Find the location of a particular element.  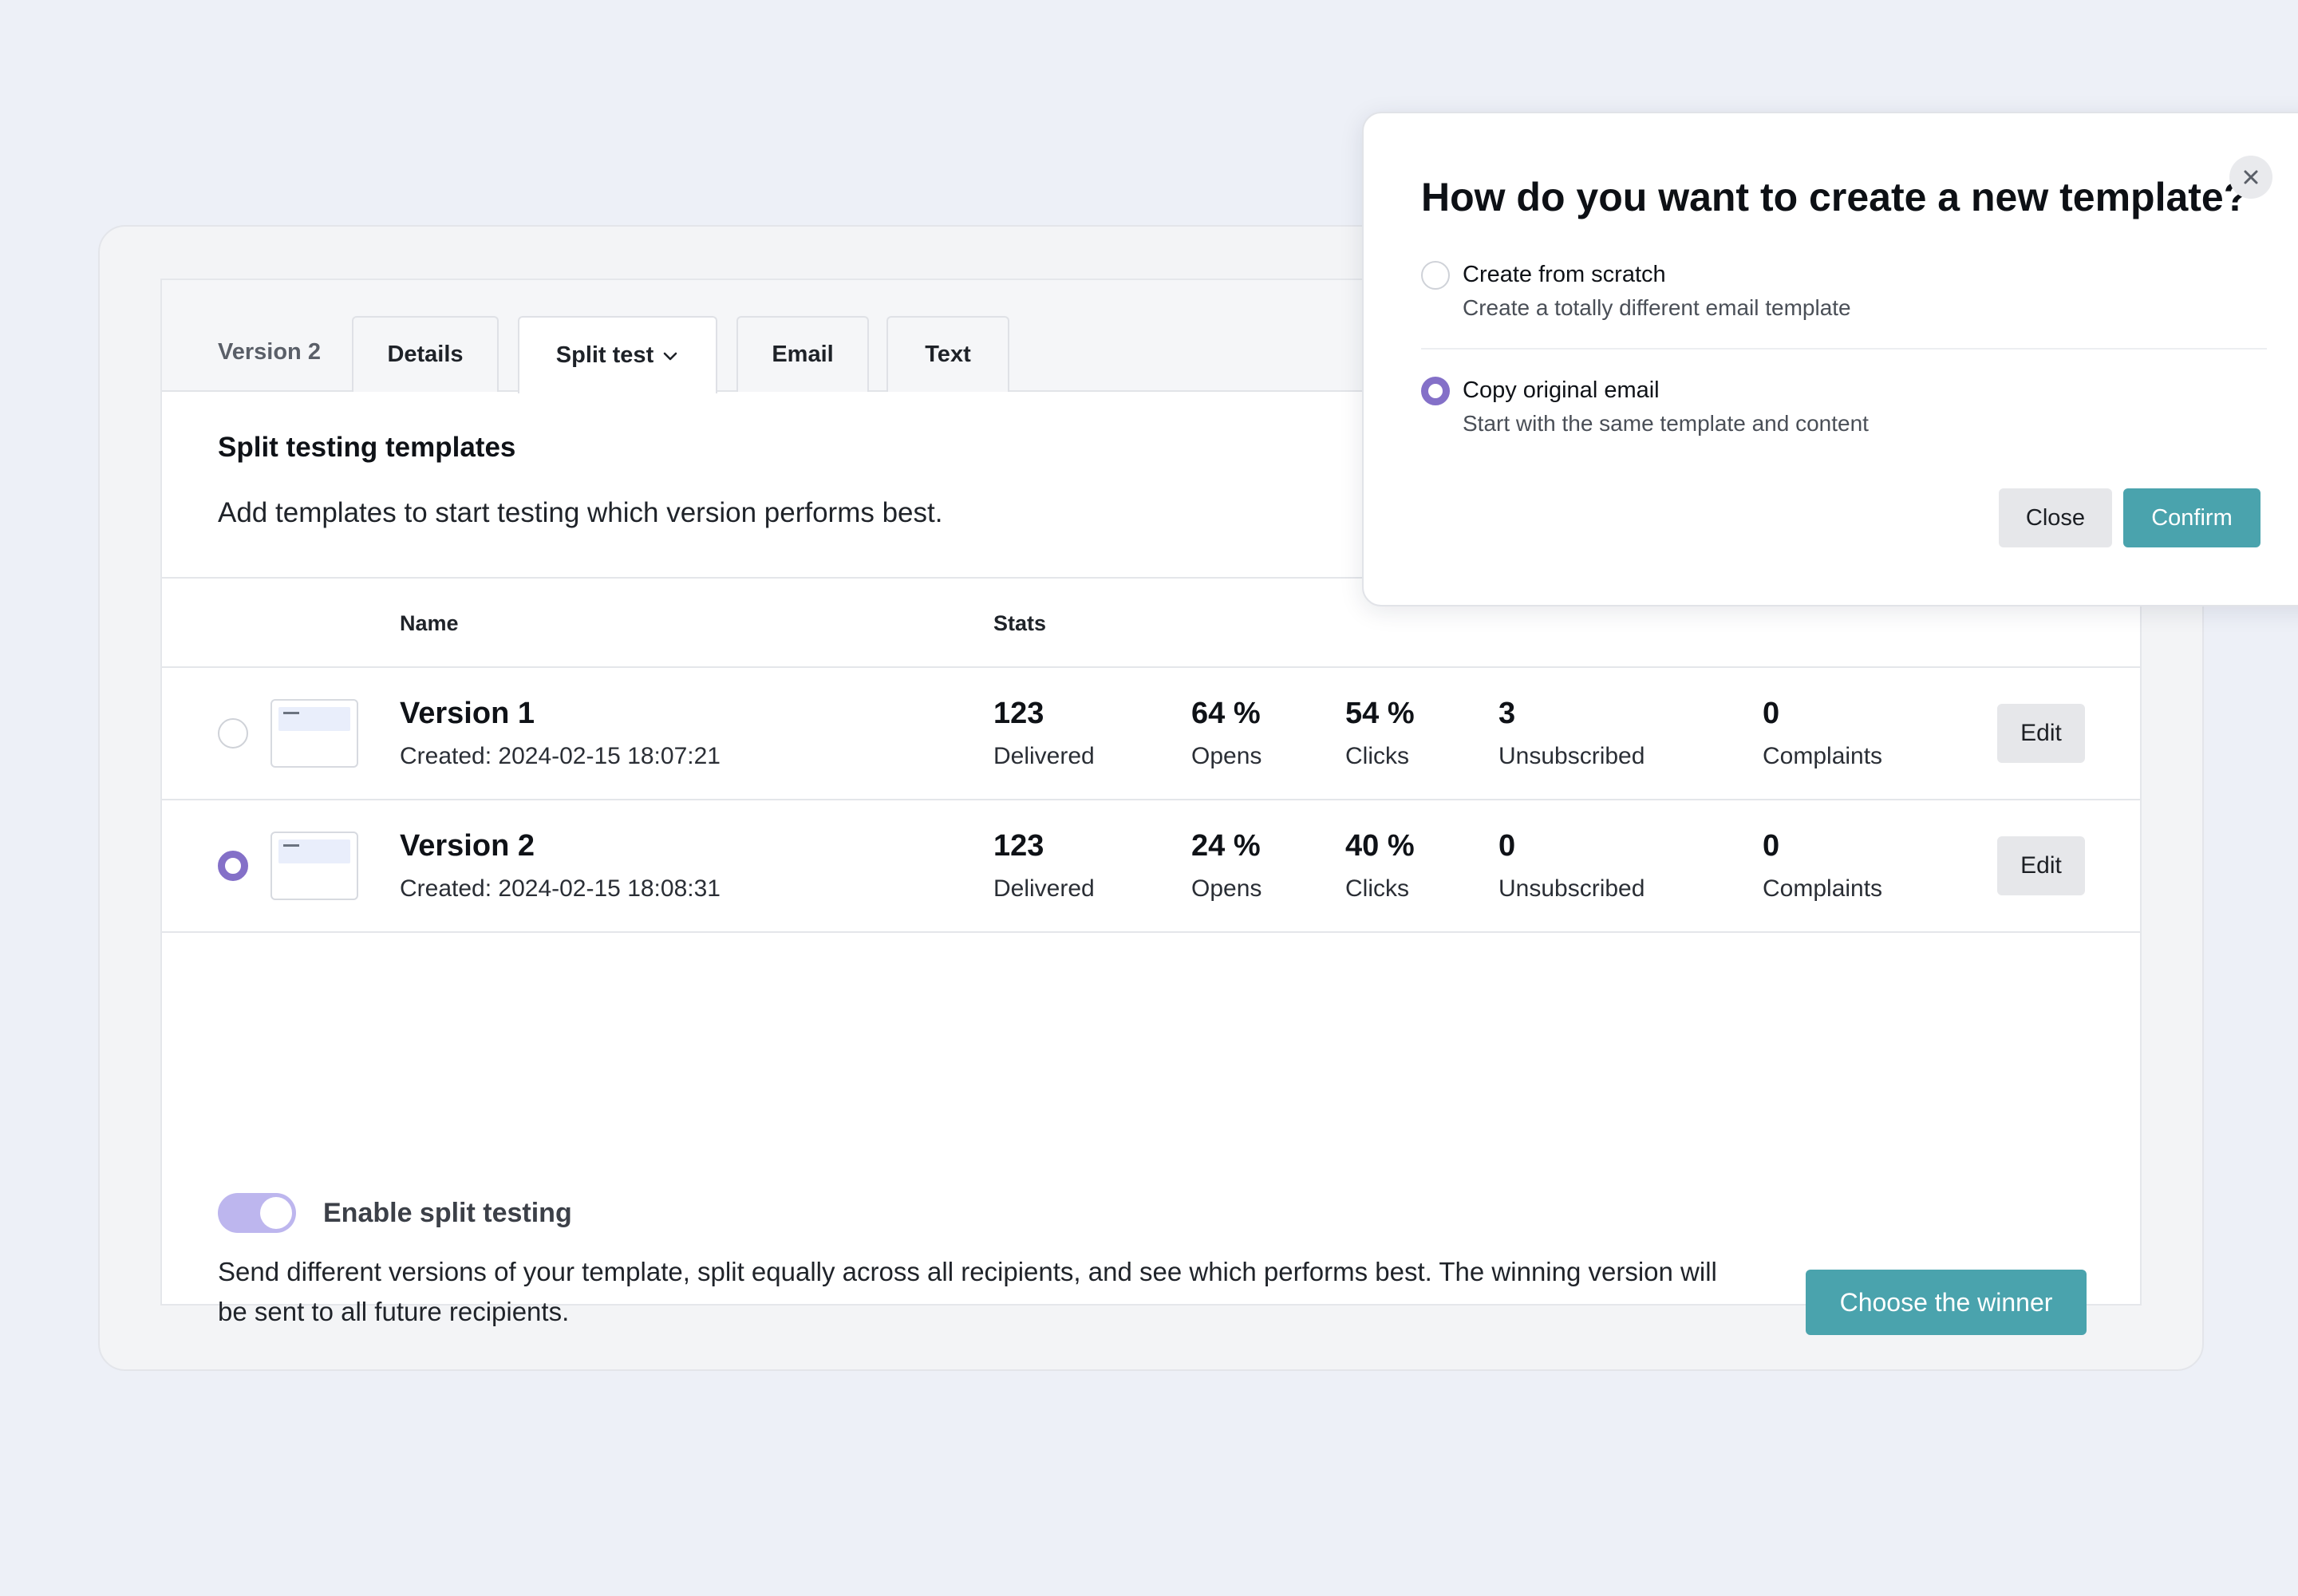

row-created-date: Created: 2024-02-15 18:08:31 is located at coordinates (560, 888).